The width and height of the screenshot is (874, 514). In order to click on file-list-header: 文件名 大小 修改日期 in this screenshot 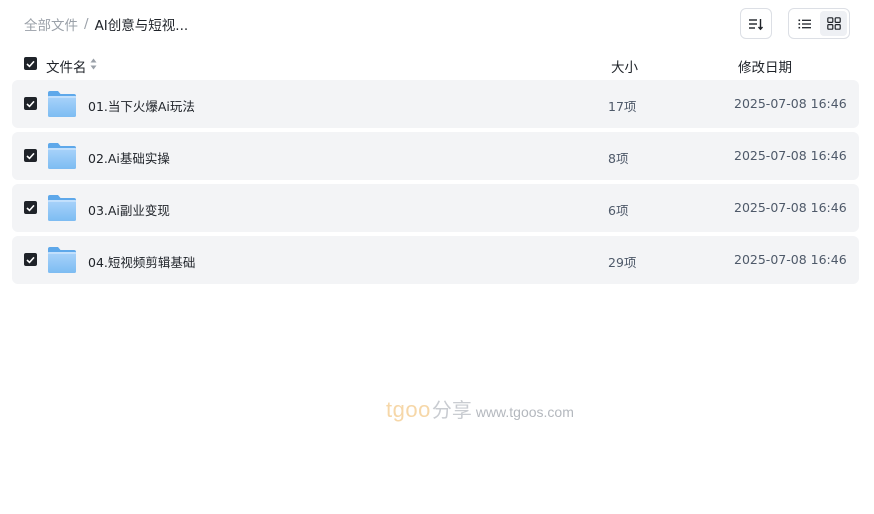, I will do `click(435, 64)`.